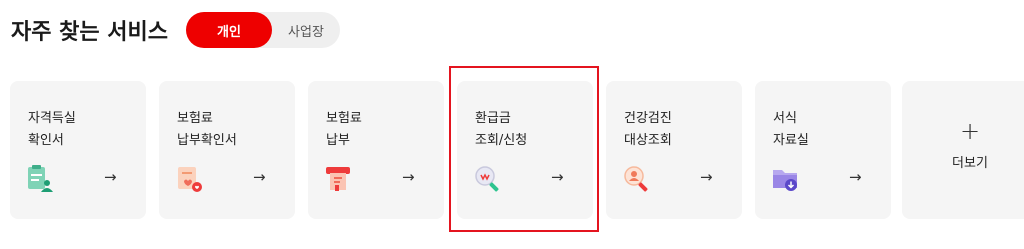 This screenshot has width=1024, height=249. I want to click on user-type-toggle: 개인 사업장, so click(263, 30).